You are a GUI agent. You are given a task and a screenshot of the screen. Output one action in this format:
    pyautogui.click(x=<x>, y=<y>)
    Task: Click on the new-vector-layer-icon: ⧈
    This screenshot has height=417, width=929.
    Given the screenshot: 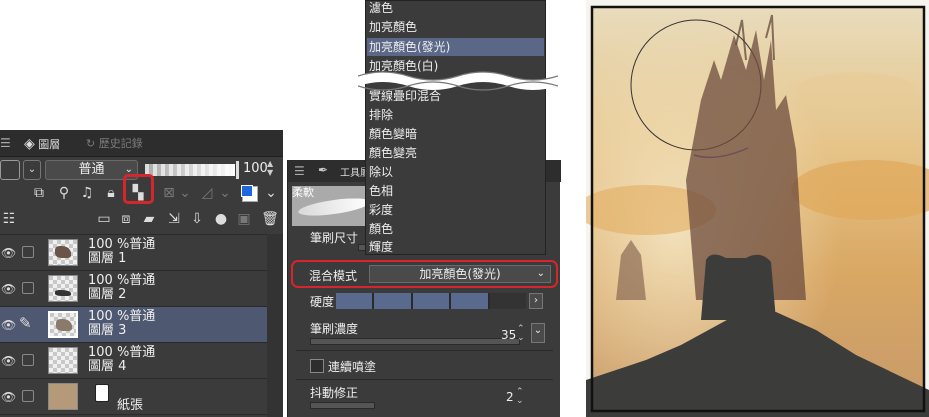 What is the action you would take?
    pyautogui.click(x=126, y=219)
    